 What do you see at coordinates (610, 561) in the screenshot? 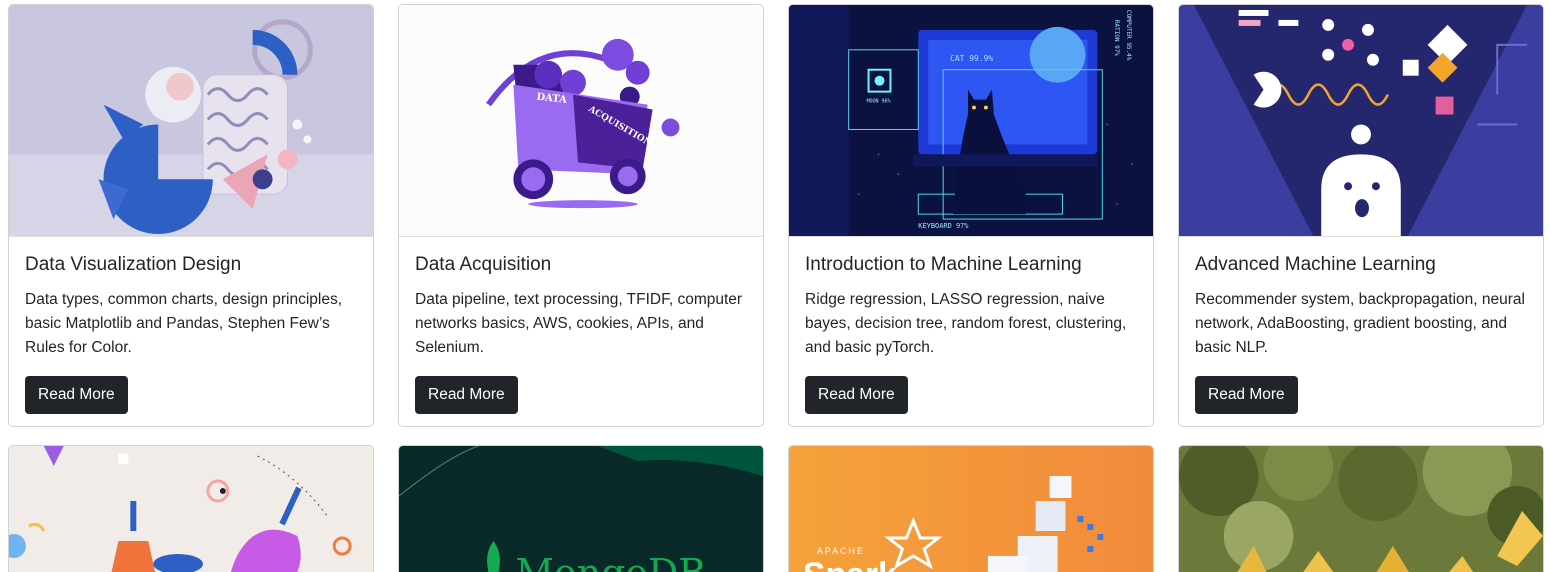
I see `mongodb-text: MongoDB` at bounding box center [610, 561].